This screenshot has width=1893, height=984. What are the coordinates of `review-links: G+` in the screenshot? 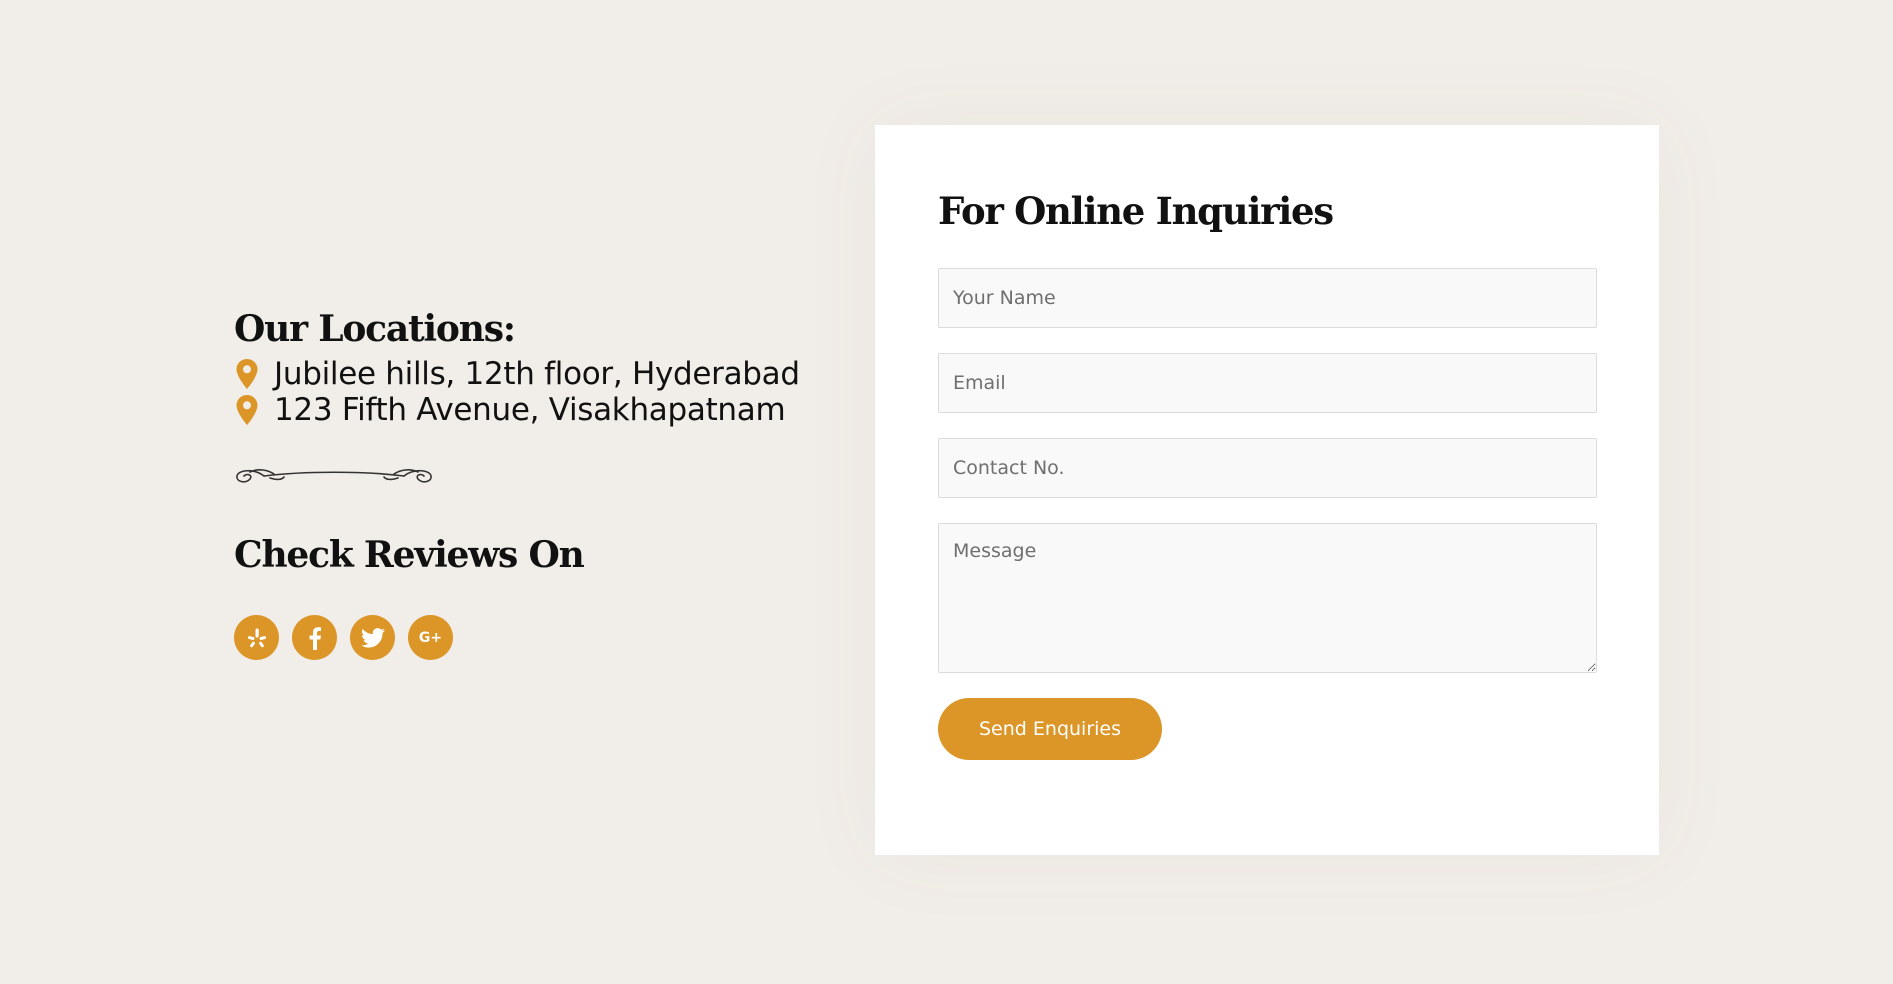 It's located at (534, 638).